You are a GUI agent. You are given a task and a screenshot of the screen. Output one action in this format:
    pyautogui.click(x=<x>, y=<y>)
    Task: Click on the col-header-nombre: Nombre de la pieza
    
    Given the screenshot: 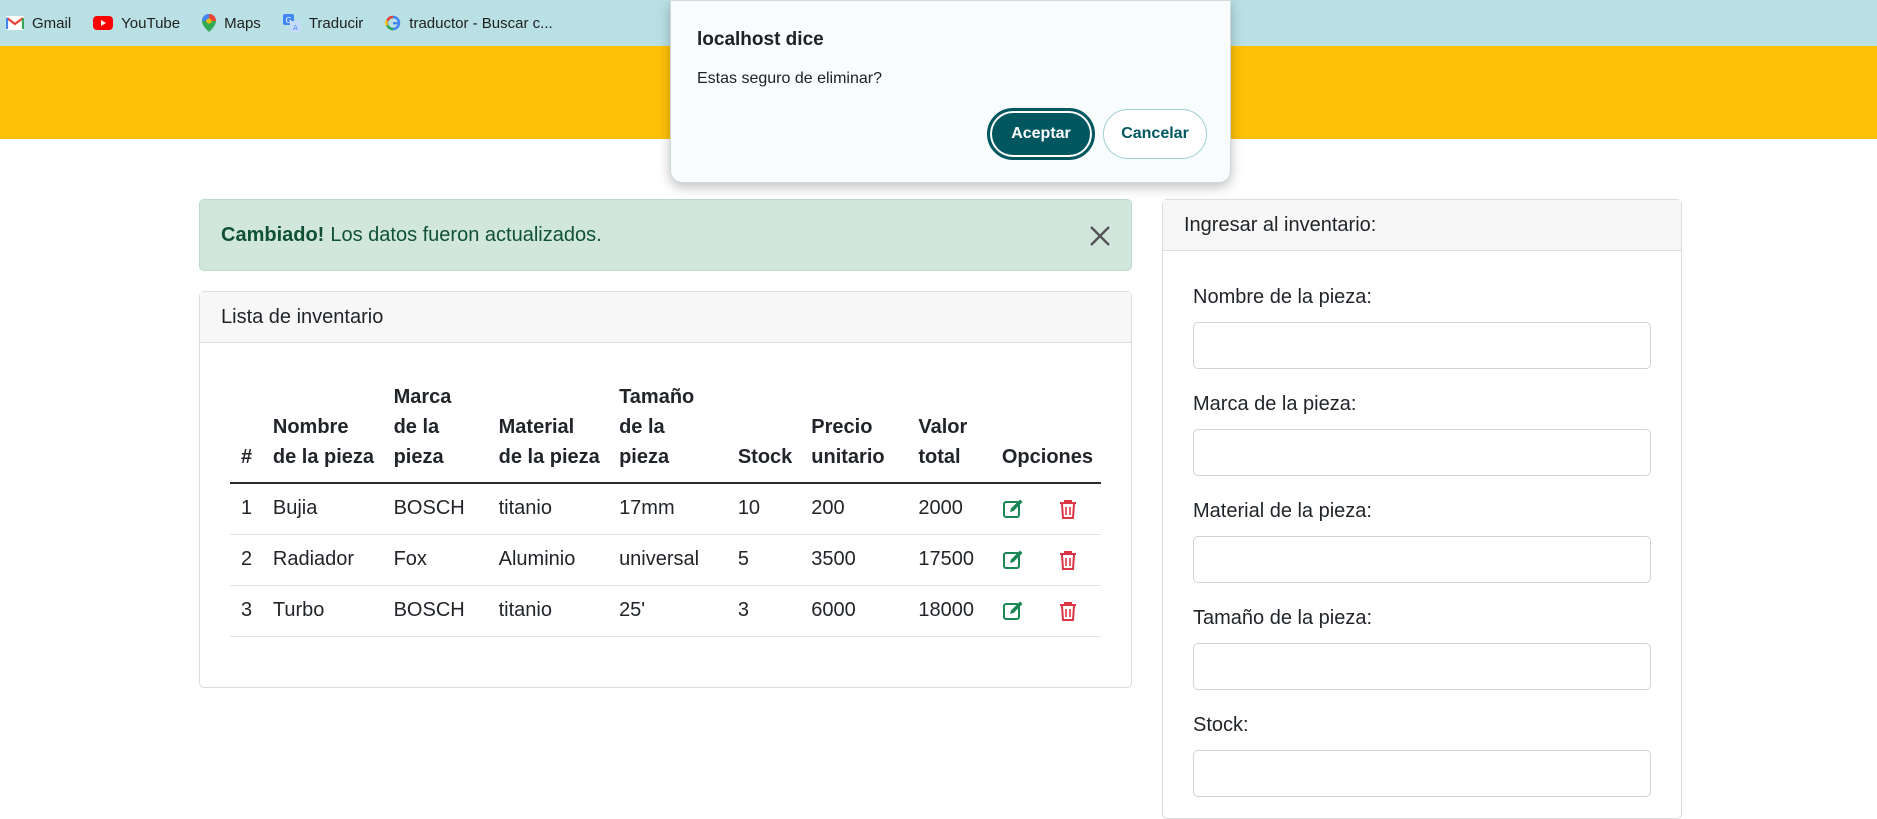 What is the action you would take?
    pyautogui.click(x=322, y=433)
    